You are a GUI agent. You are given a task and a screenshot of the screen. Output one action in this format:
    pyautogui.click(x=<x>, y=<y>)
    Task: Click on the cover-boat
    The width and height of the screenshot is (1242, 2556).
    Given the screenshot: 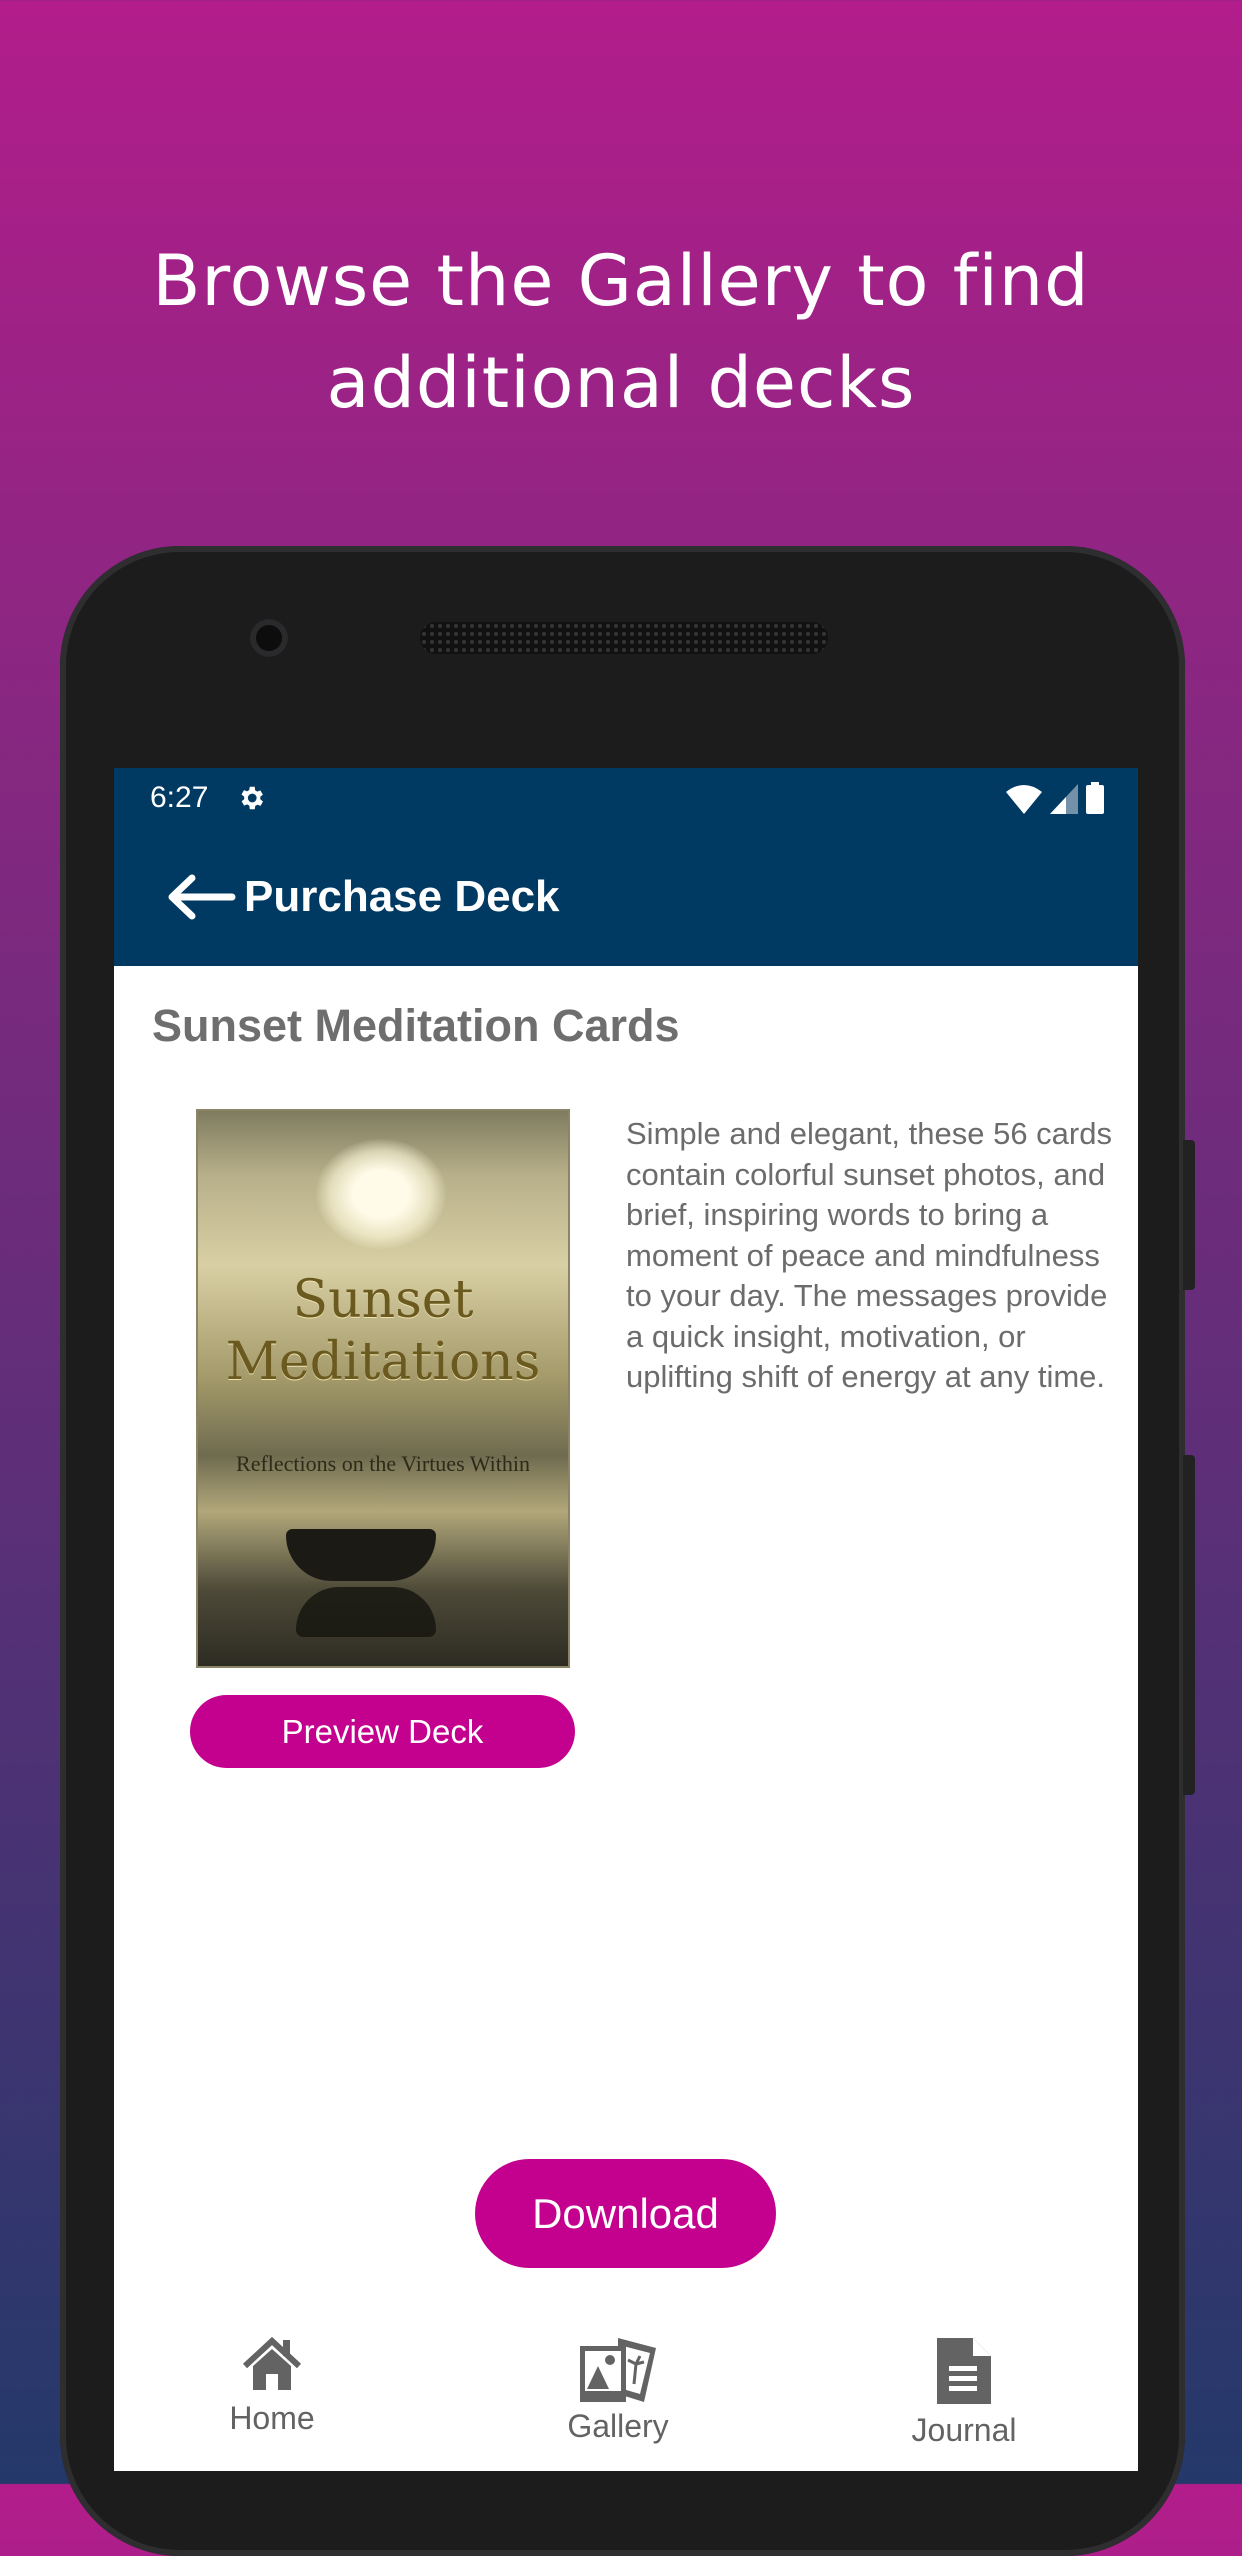 What is the action you would take?
    pyautogui.click(x=361, y=1555)
    